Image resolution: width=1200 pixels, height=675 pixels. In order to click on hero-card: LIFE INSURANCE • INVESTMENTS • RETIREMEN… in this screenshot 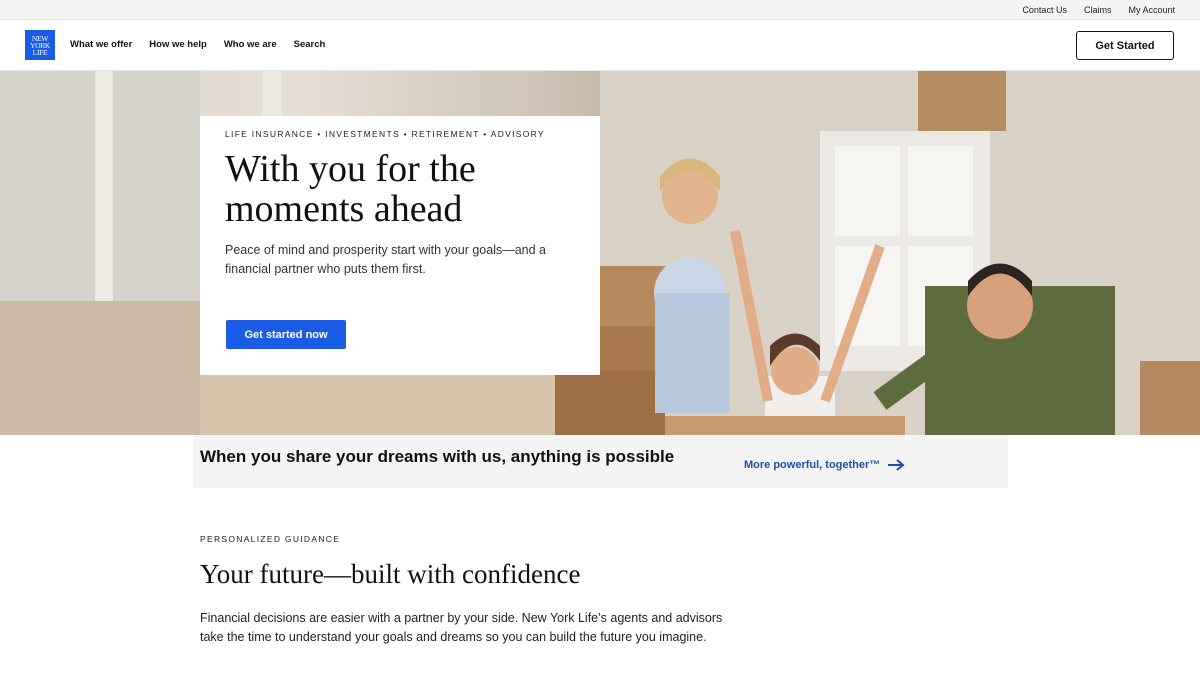, I will do `click(400, 245)`.